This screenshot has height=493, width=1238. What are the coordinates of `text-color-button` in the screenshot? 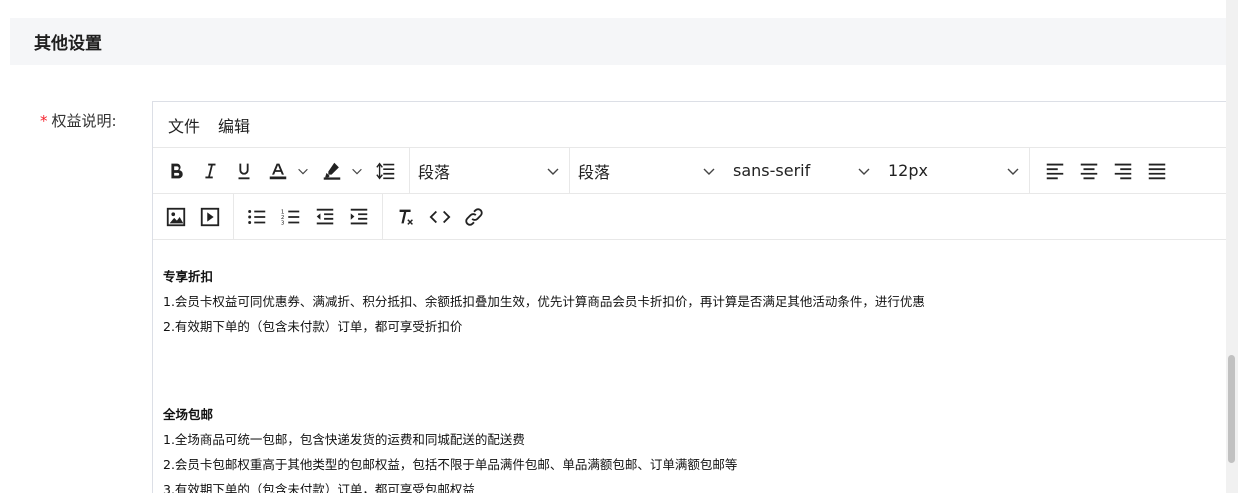 It's located at (278, 171).